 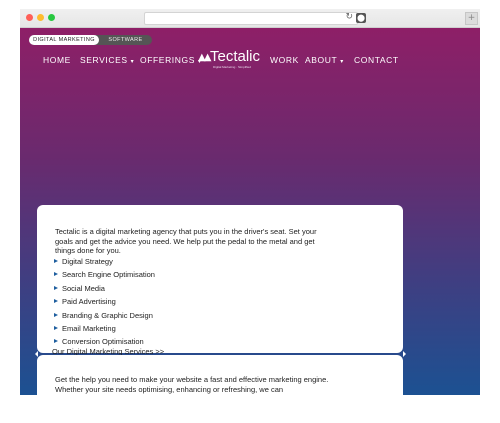 What do you see at coordinates (284, 60) in the screenshot?
I see `nav-work: WORK` at bounding box center [284, 60].